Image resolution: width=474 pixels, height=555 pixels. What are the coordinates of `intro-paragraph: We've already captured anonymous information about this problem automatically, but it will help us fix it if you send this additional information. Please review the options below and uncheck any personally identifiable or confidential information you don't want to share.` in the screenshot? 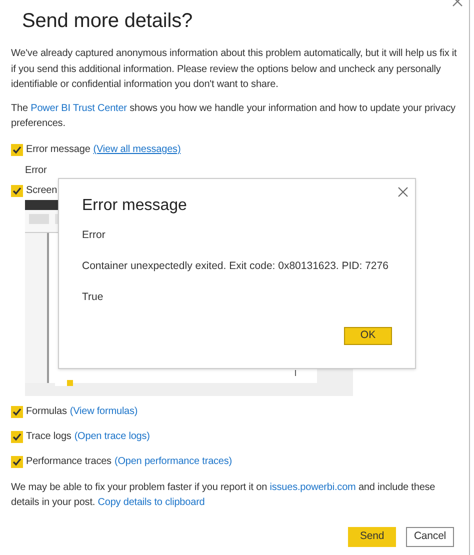 It's located at (234, 69).